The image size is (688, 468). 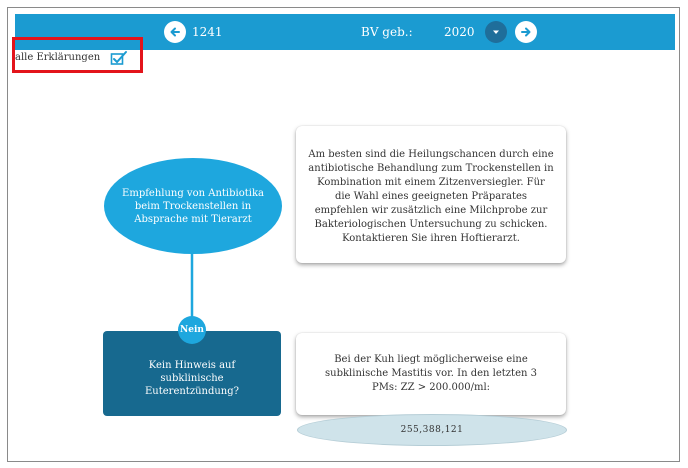 I want to click on nein-badge: Nein, so click(x=192, y=330).